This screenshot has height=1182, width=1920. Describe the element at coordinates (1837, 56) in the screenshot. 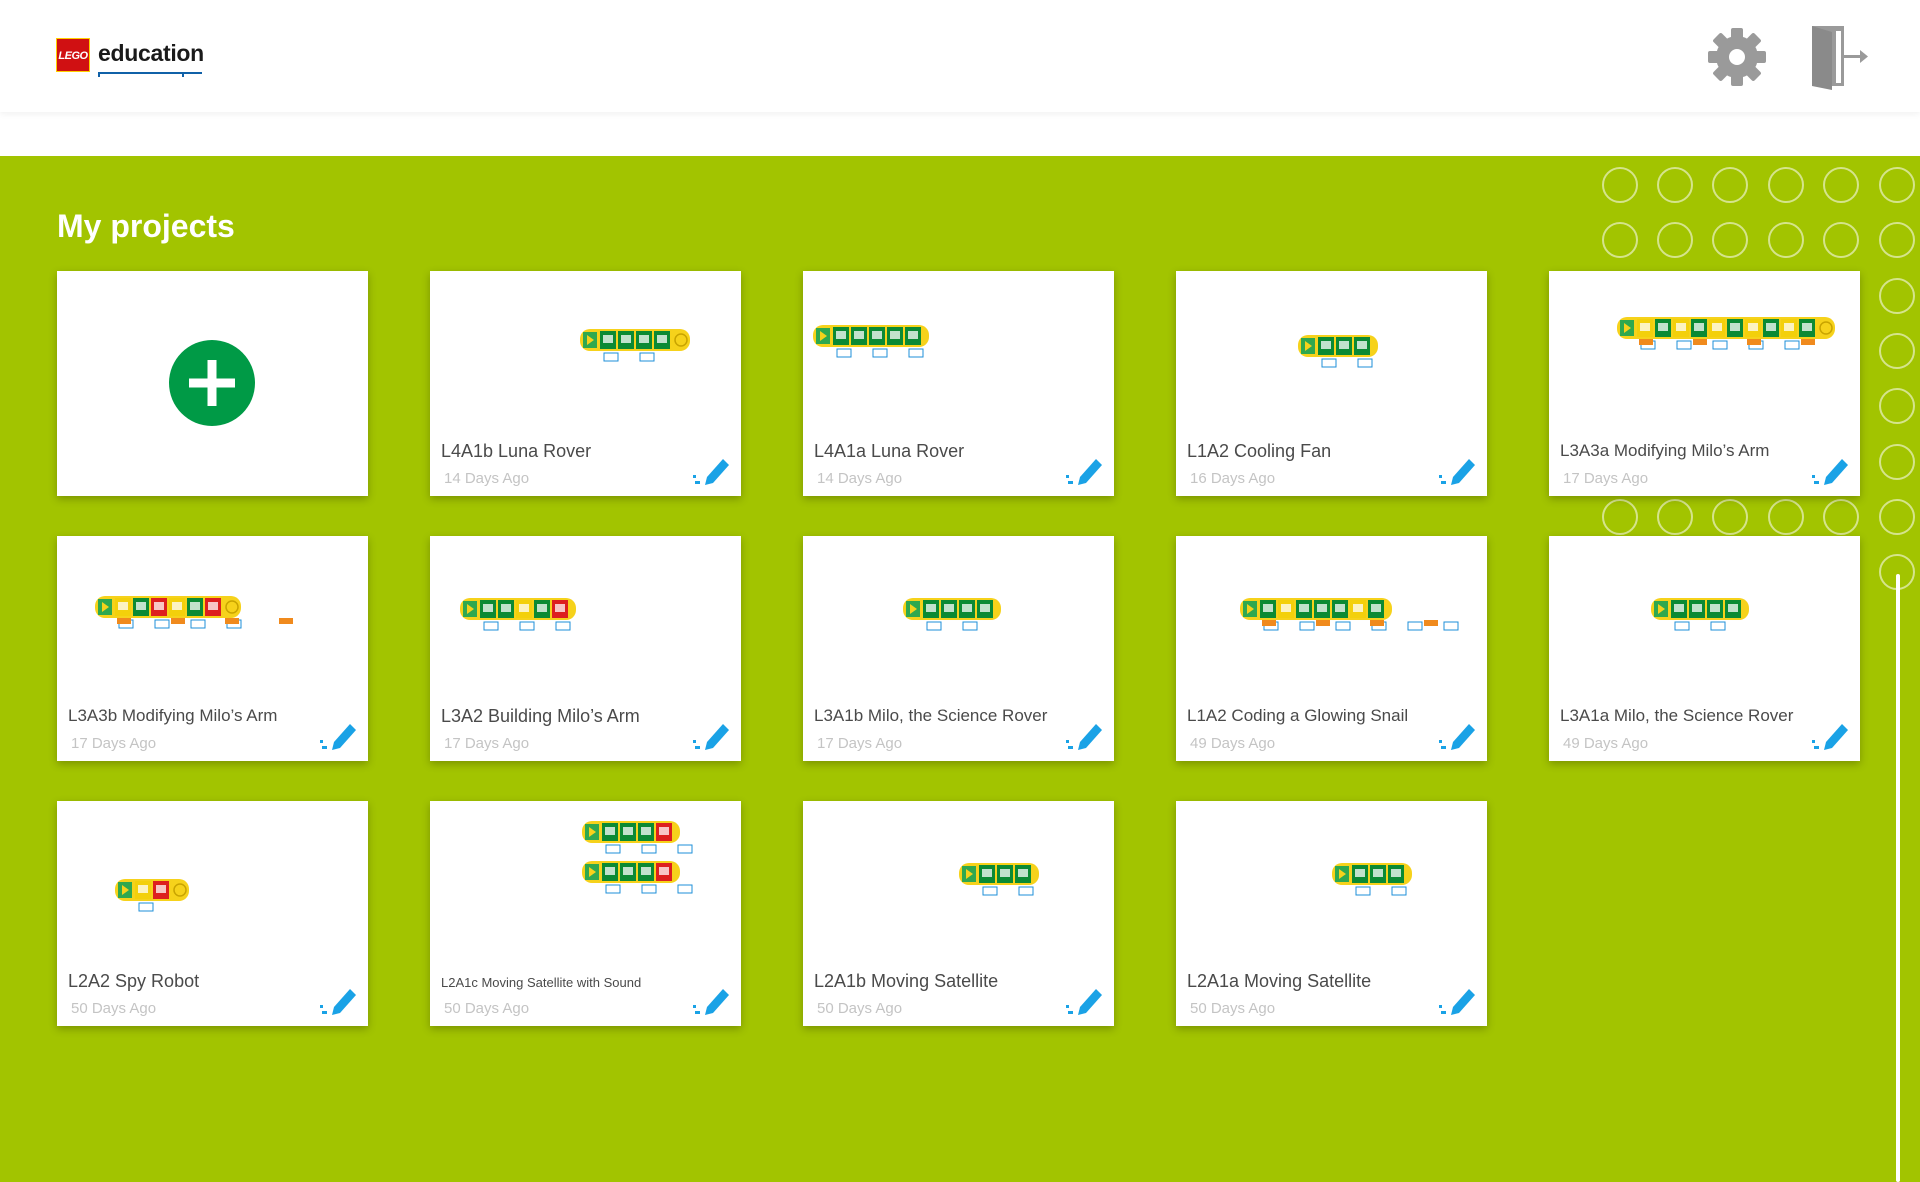

I see `exit-button` at that location.